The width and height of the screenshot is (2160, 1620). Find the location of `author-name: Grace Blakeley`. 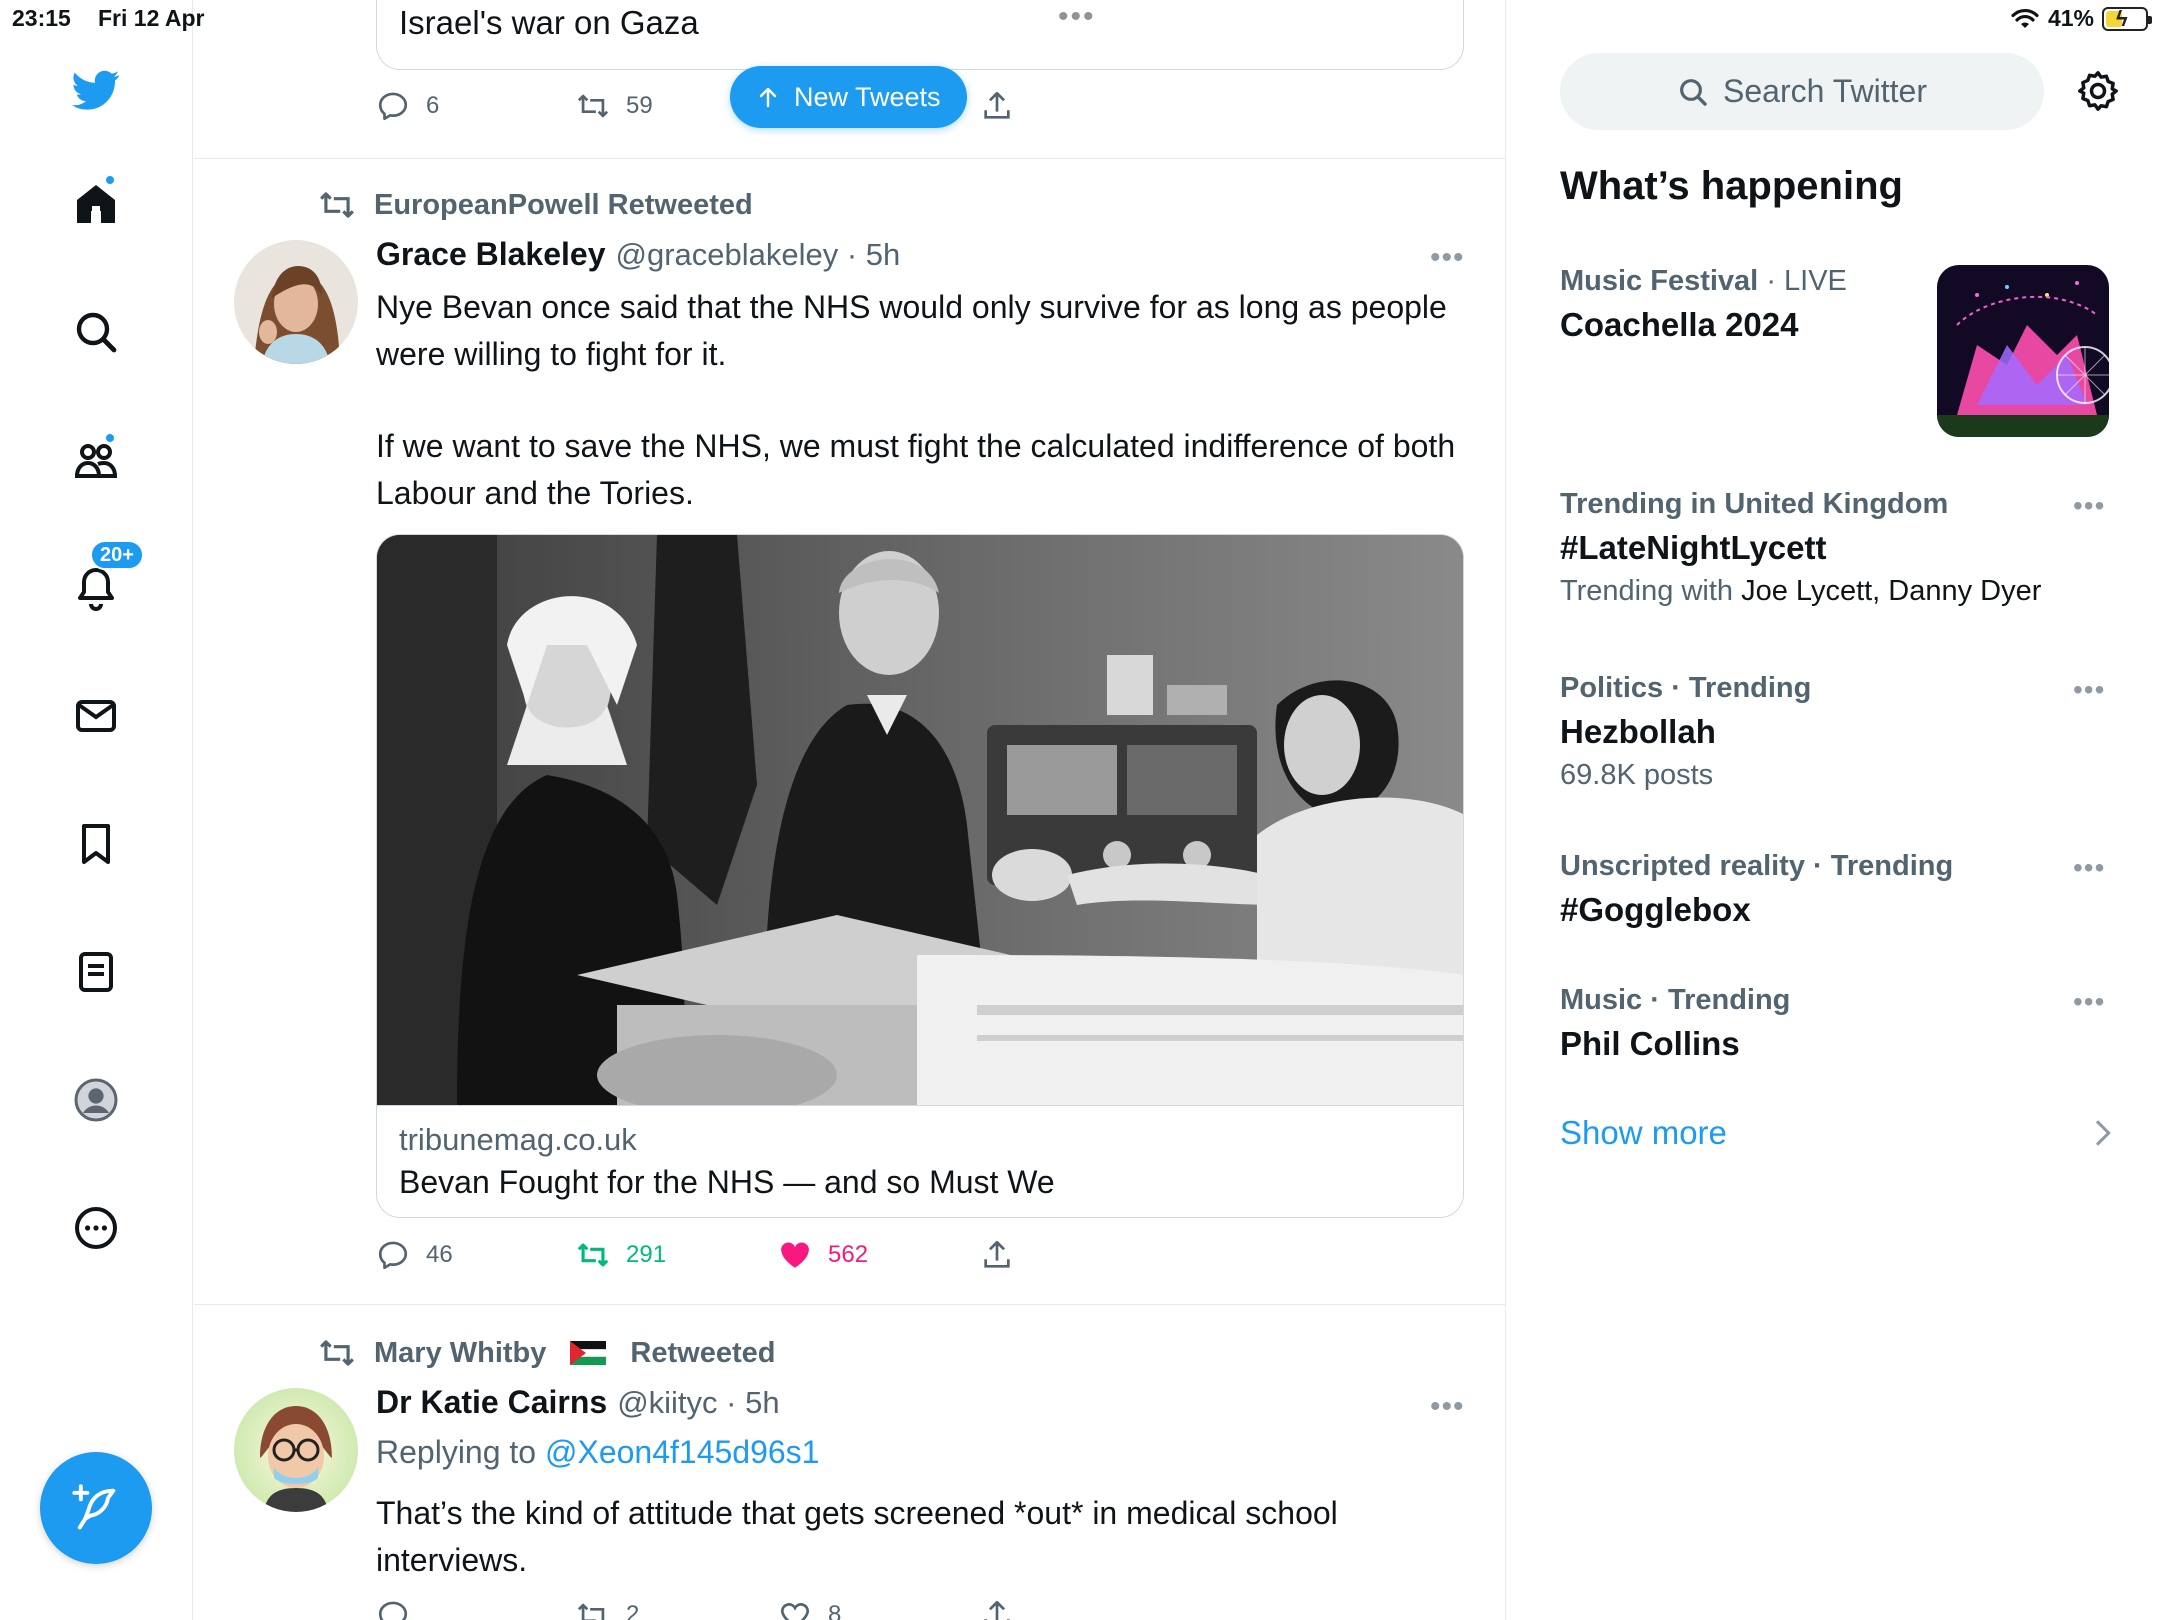

author-name: Grace Blakeley is located at coordinates (491, 254).